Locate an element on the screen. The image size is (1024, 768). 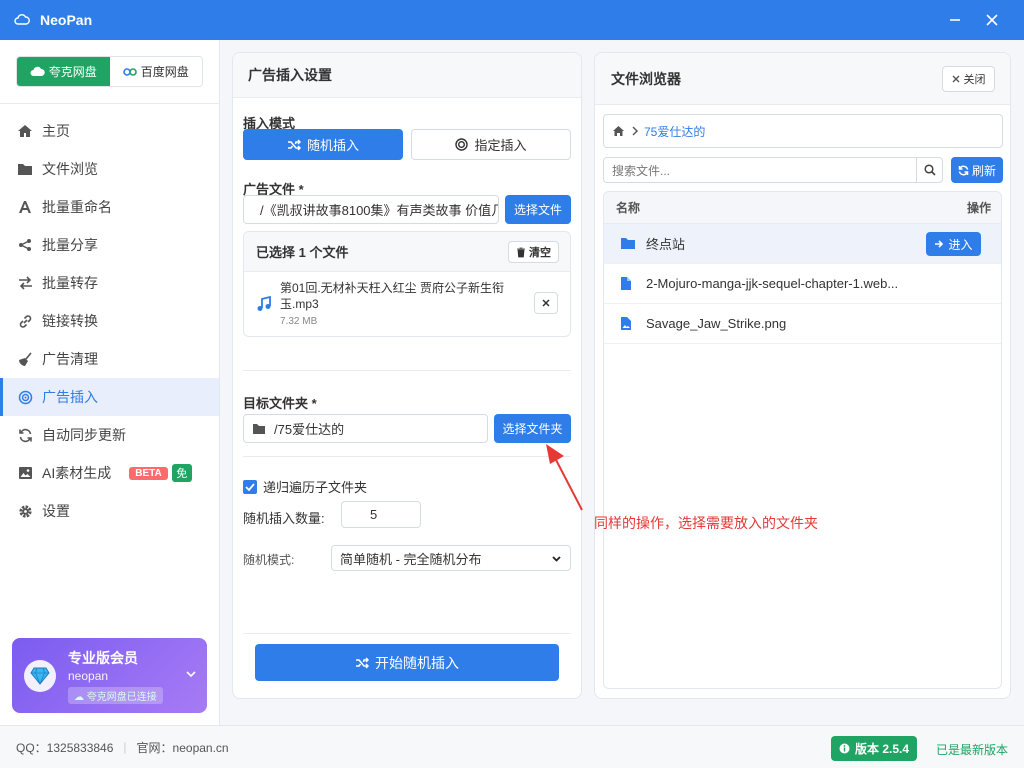
choose-folder-label: 选择文件夹 is located at coordinates (532, 429).